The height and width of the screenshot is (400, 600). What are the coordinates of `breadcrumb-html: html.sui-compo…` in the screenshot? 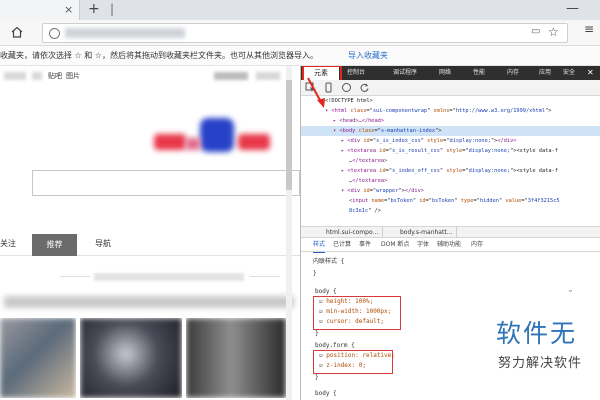 It's located at (353, 232).